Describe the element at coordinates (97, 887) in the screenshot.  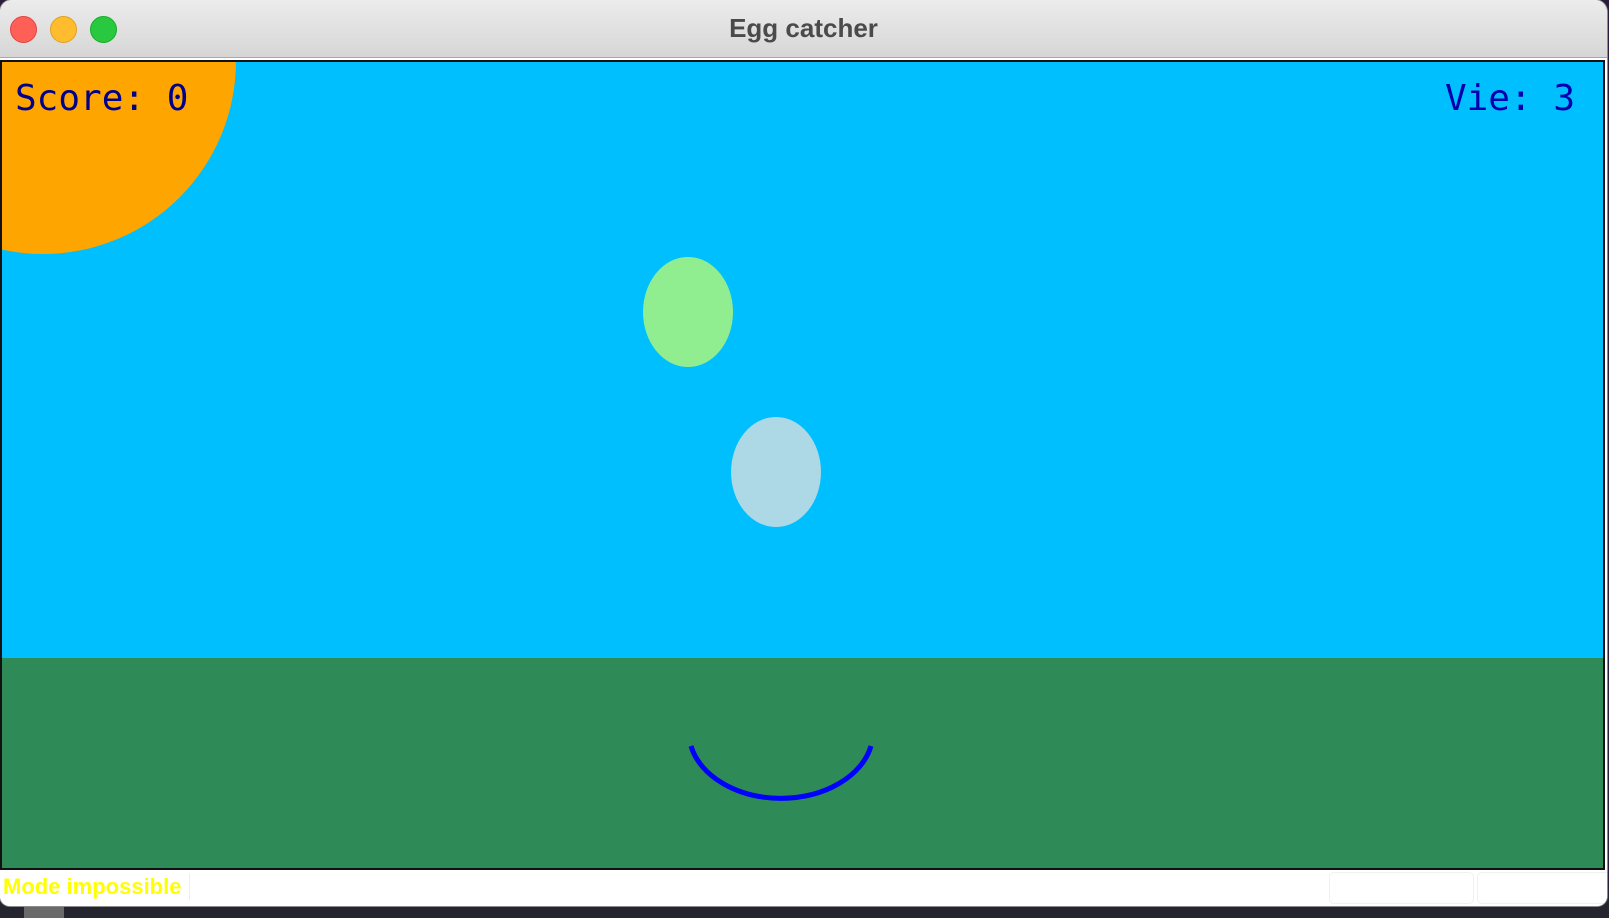
I see `mode-label: Mode impossible` at that location.